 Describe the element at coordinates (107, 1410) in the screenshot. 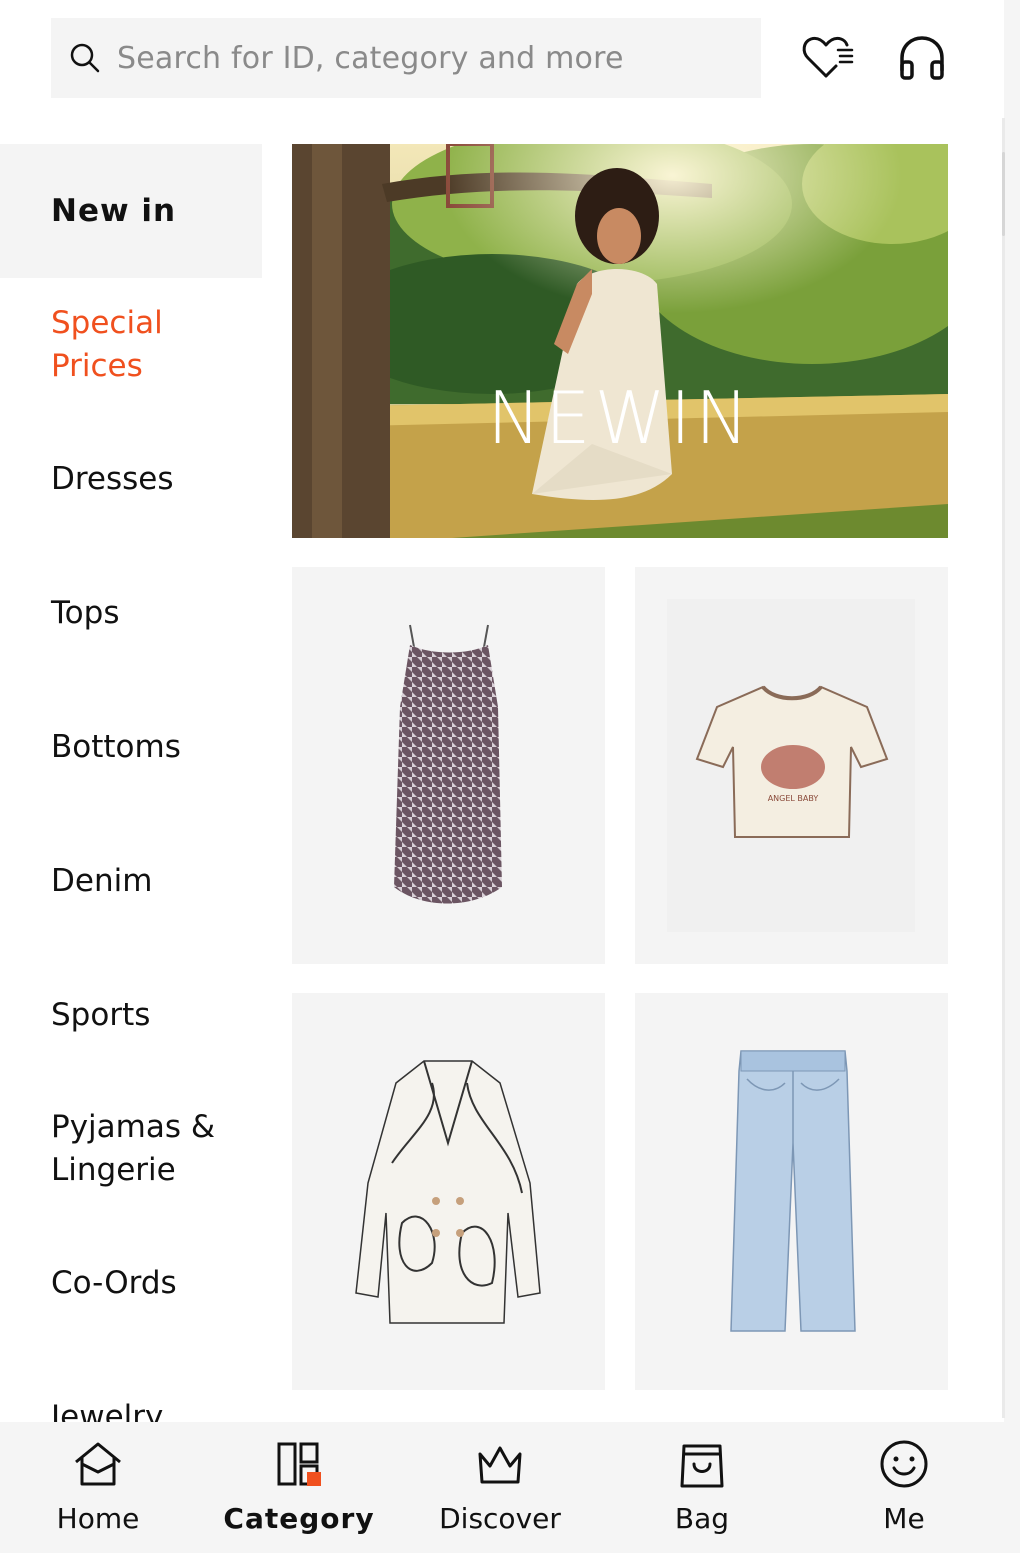

I see `sidebar-item-label: Jewelry` at that location.